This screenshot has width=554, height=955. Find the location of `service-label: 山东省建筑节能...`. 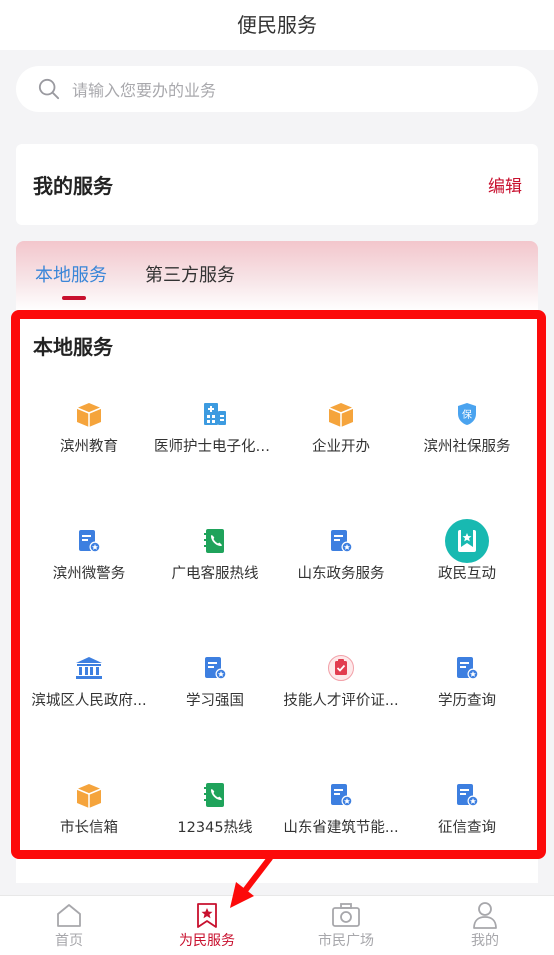

service-label: 山东省建筑节能... is located at coordinates (341, 828).